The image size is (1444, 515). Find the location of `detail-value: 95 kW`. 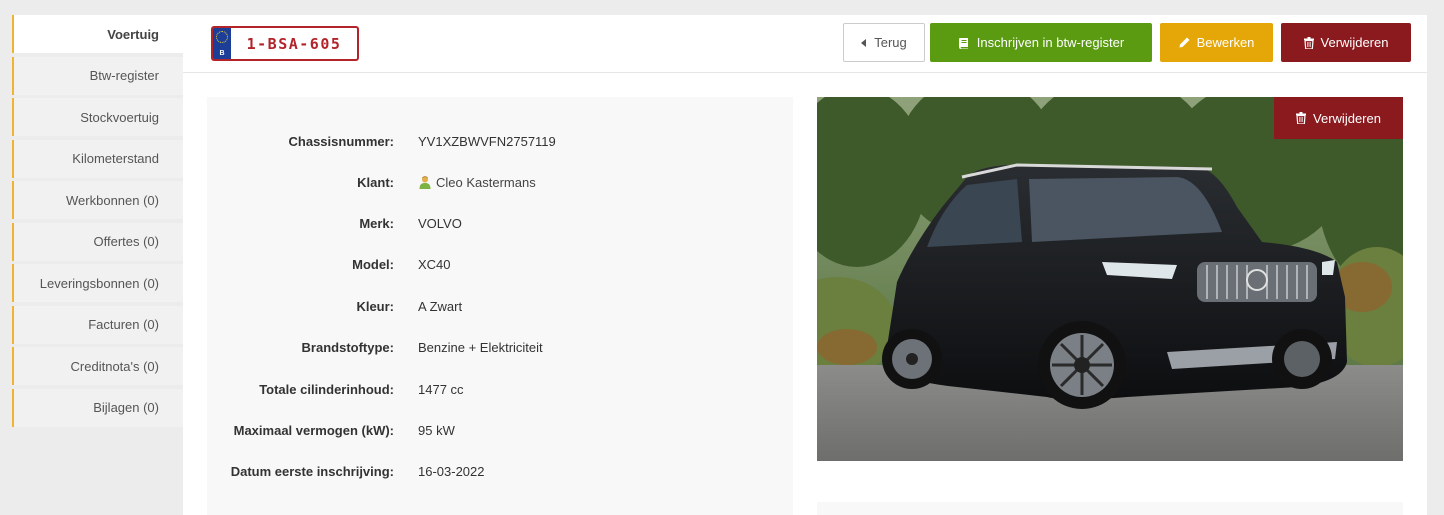

detail-value: 95 kW is located at coordinates (436, 430).